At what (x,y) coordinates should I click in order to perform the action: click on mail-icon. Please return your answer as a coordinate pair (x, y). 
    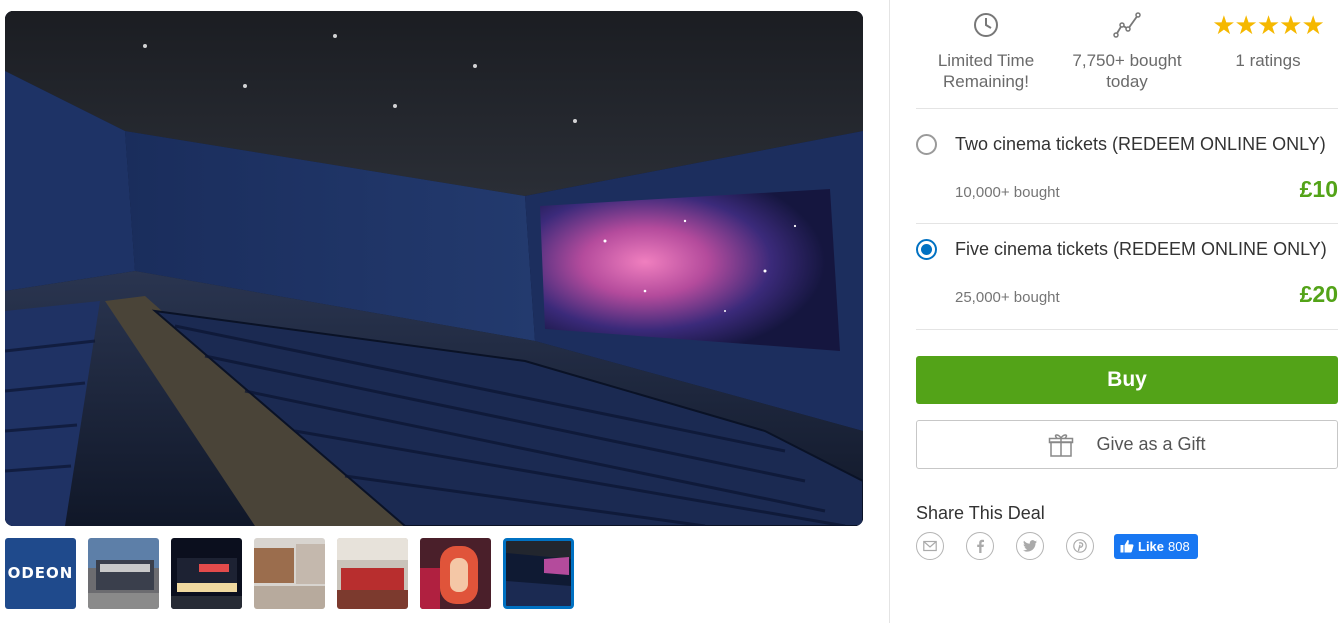
    Looking at the image, I should click on (930, 546).